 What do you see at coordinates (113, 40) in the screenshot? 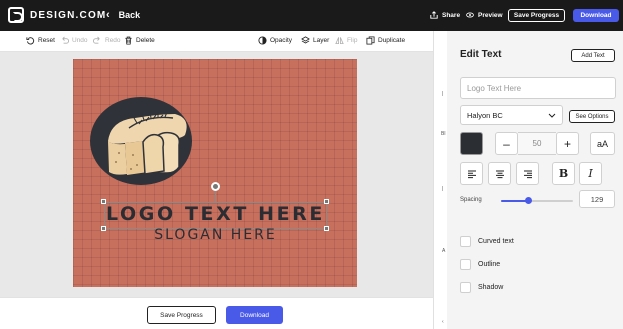
I see `redo-label: Redo` at bounding box center [113, 40].